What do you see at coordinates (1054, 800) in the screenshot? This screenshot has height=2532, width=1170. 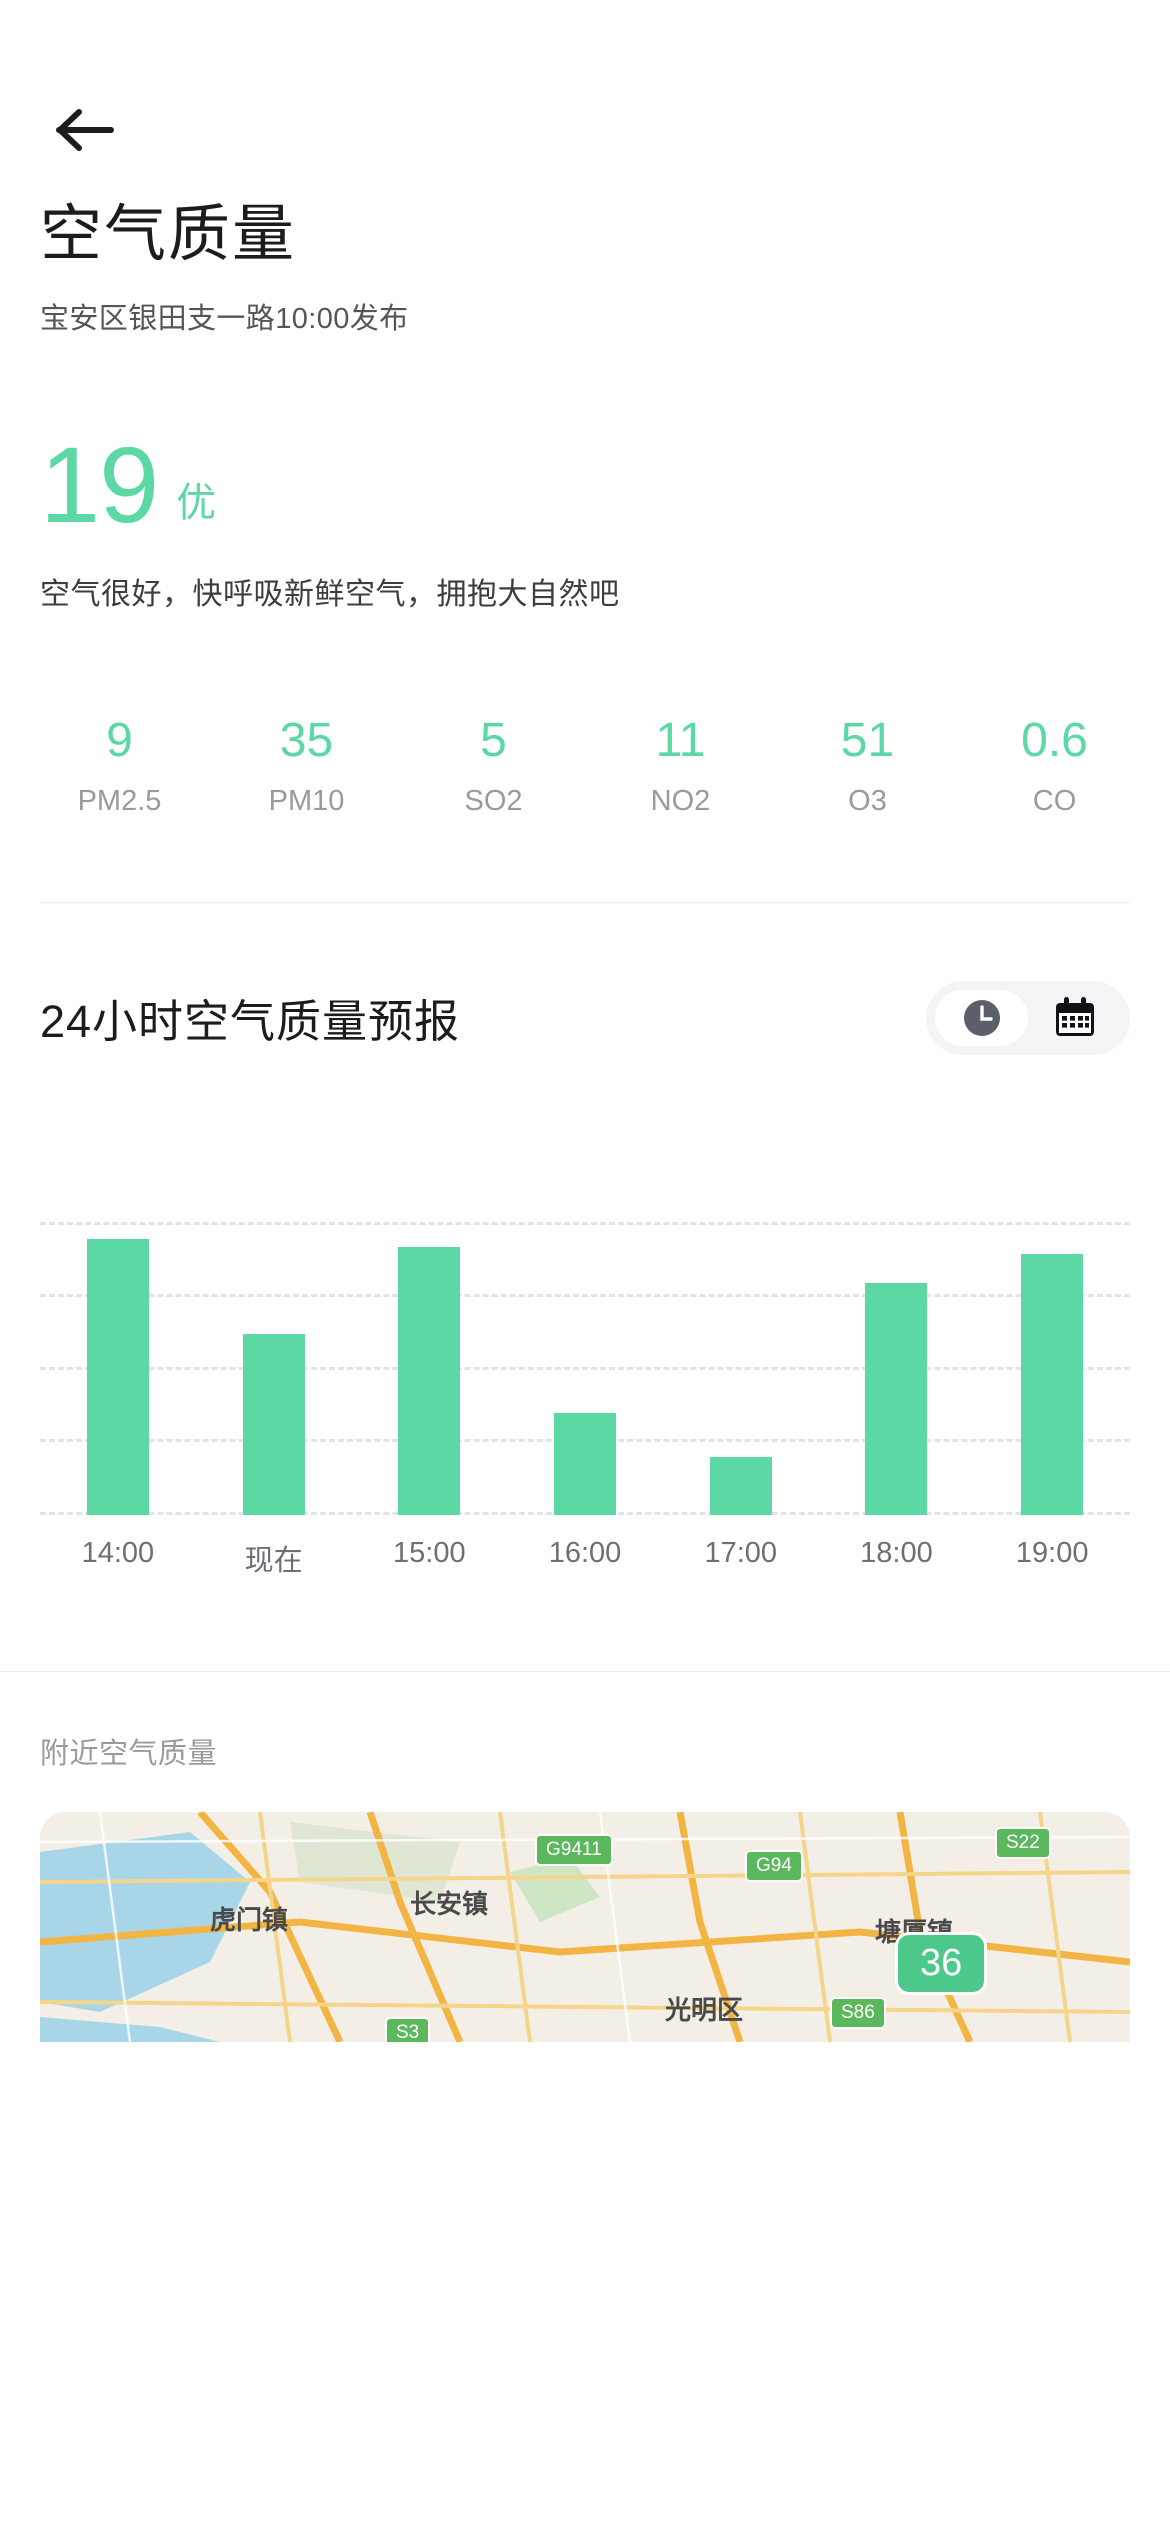 I see `pollutant-label: CO` at bounding box center [1054, 800].